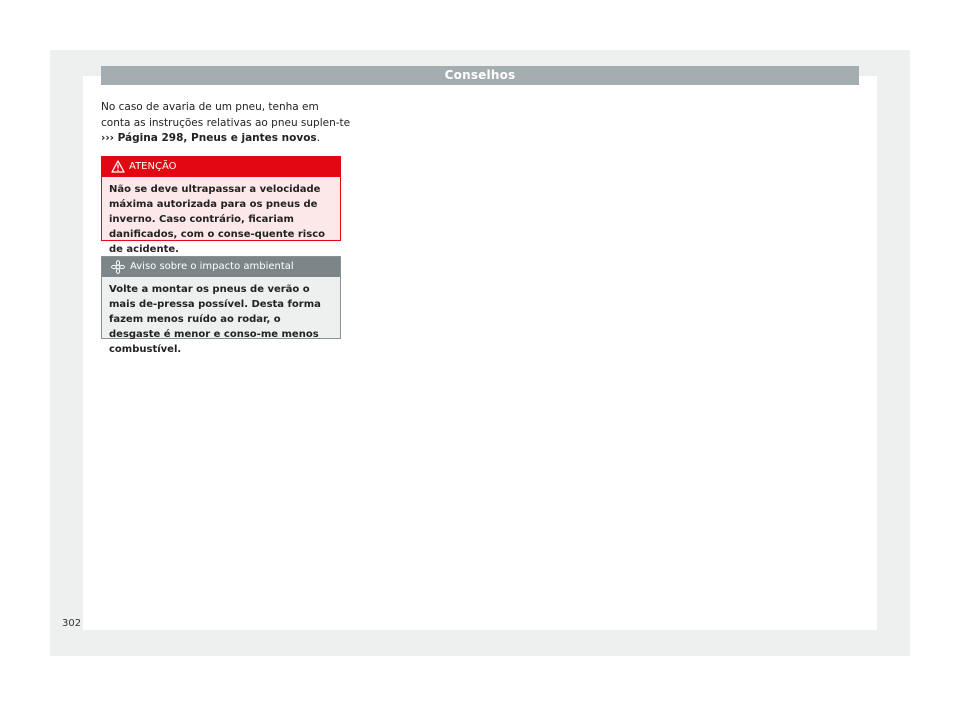 The image size is (960, 708). What do you see at coordinates (318, 138) in the screenshot?
I see `intro-end: .` at bounding box center [318, 138].